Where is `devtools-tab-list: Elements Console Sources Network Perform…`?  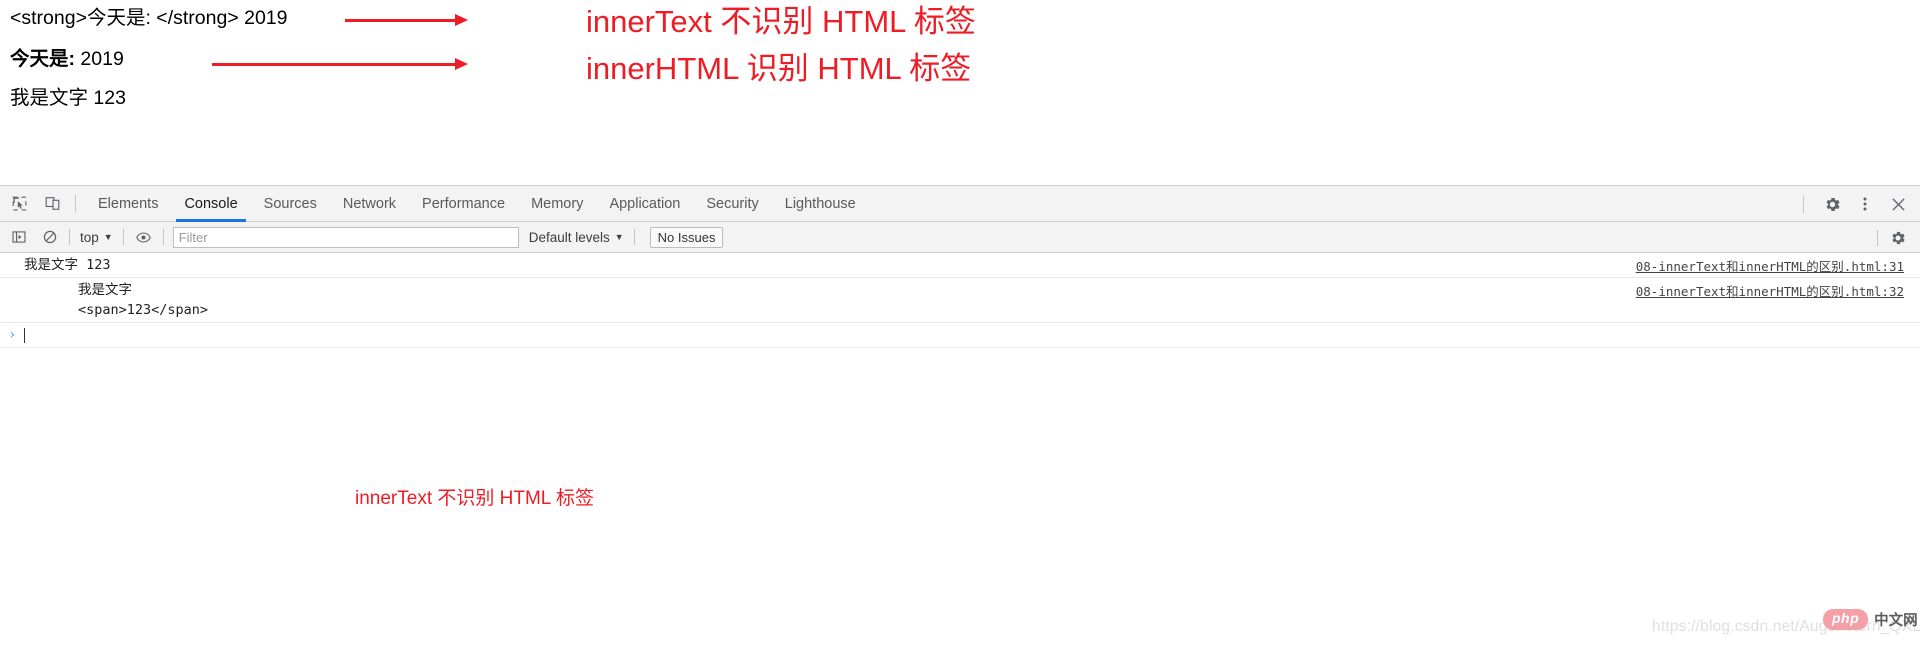 devtools-tab-list: Elements Console Sources Network Perform… is located at coordinates (477, 204).